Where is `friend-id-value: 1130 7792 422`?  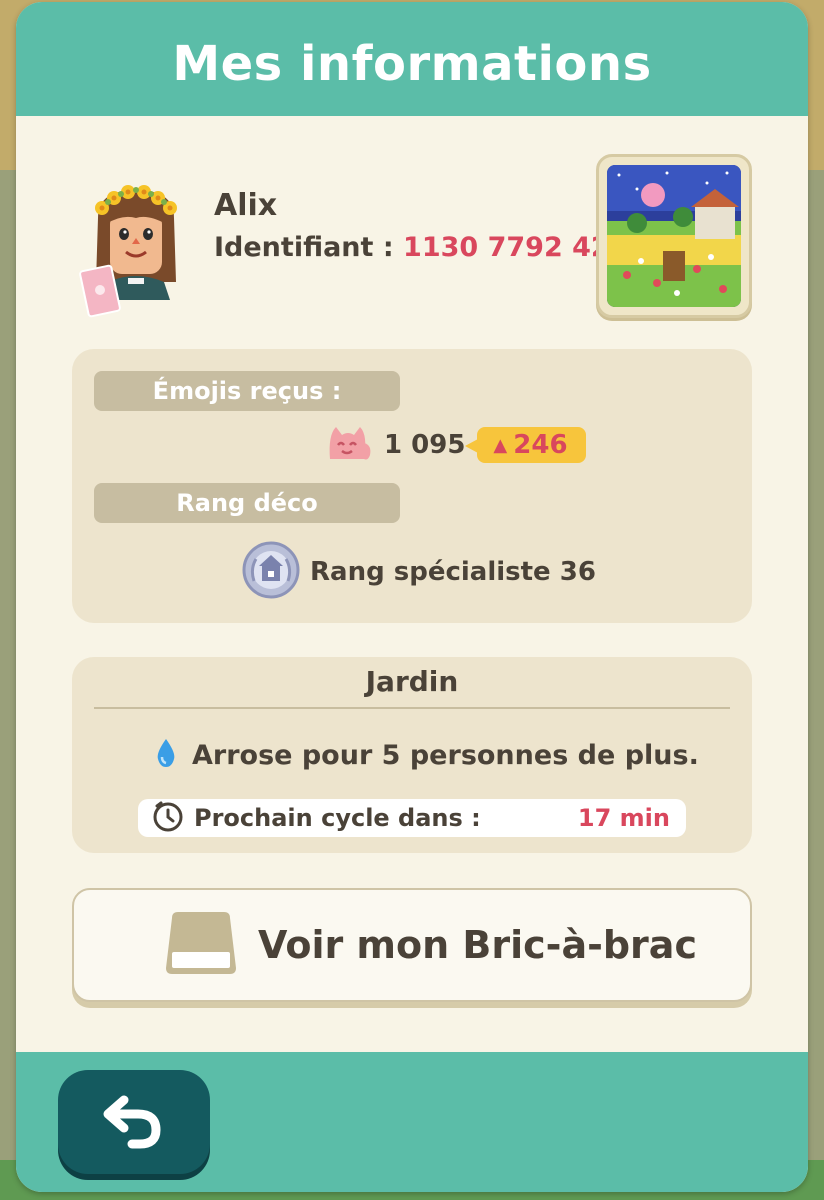 friend-id-value: 1130 7792 422 is located at coordinates (516, 247).